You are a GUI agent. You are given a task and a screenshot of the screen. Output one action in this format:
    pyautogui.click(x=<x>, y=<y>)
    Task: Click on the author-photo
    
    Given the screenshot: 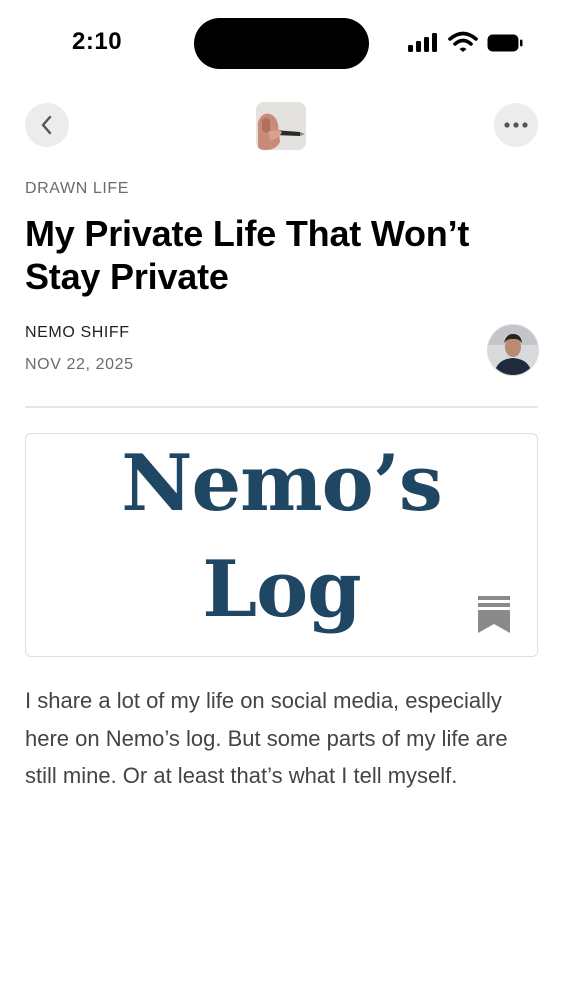 What is the action you would take?
    pyautogui.click(x=513, y=350)
    